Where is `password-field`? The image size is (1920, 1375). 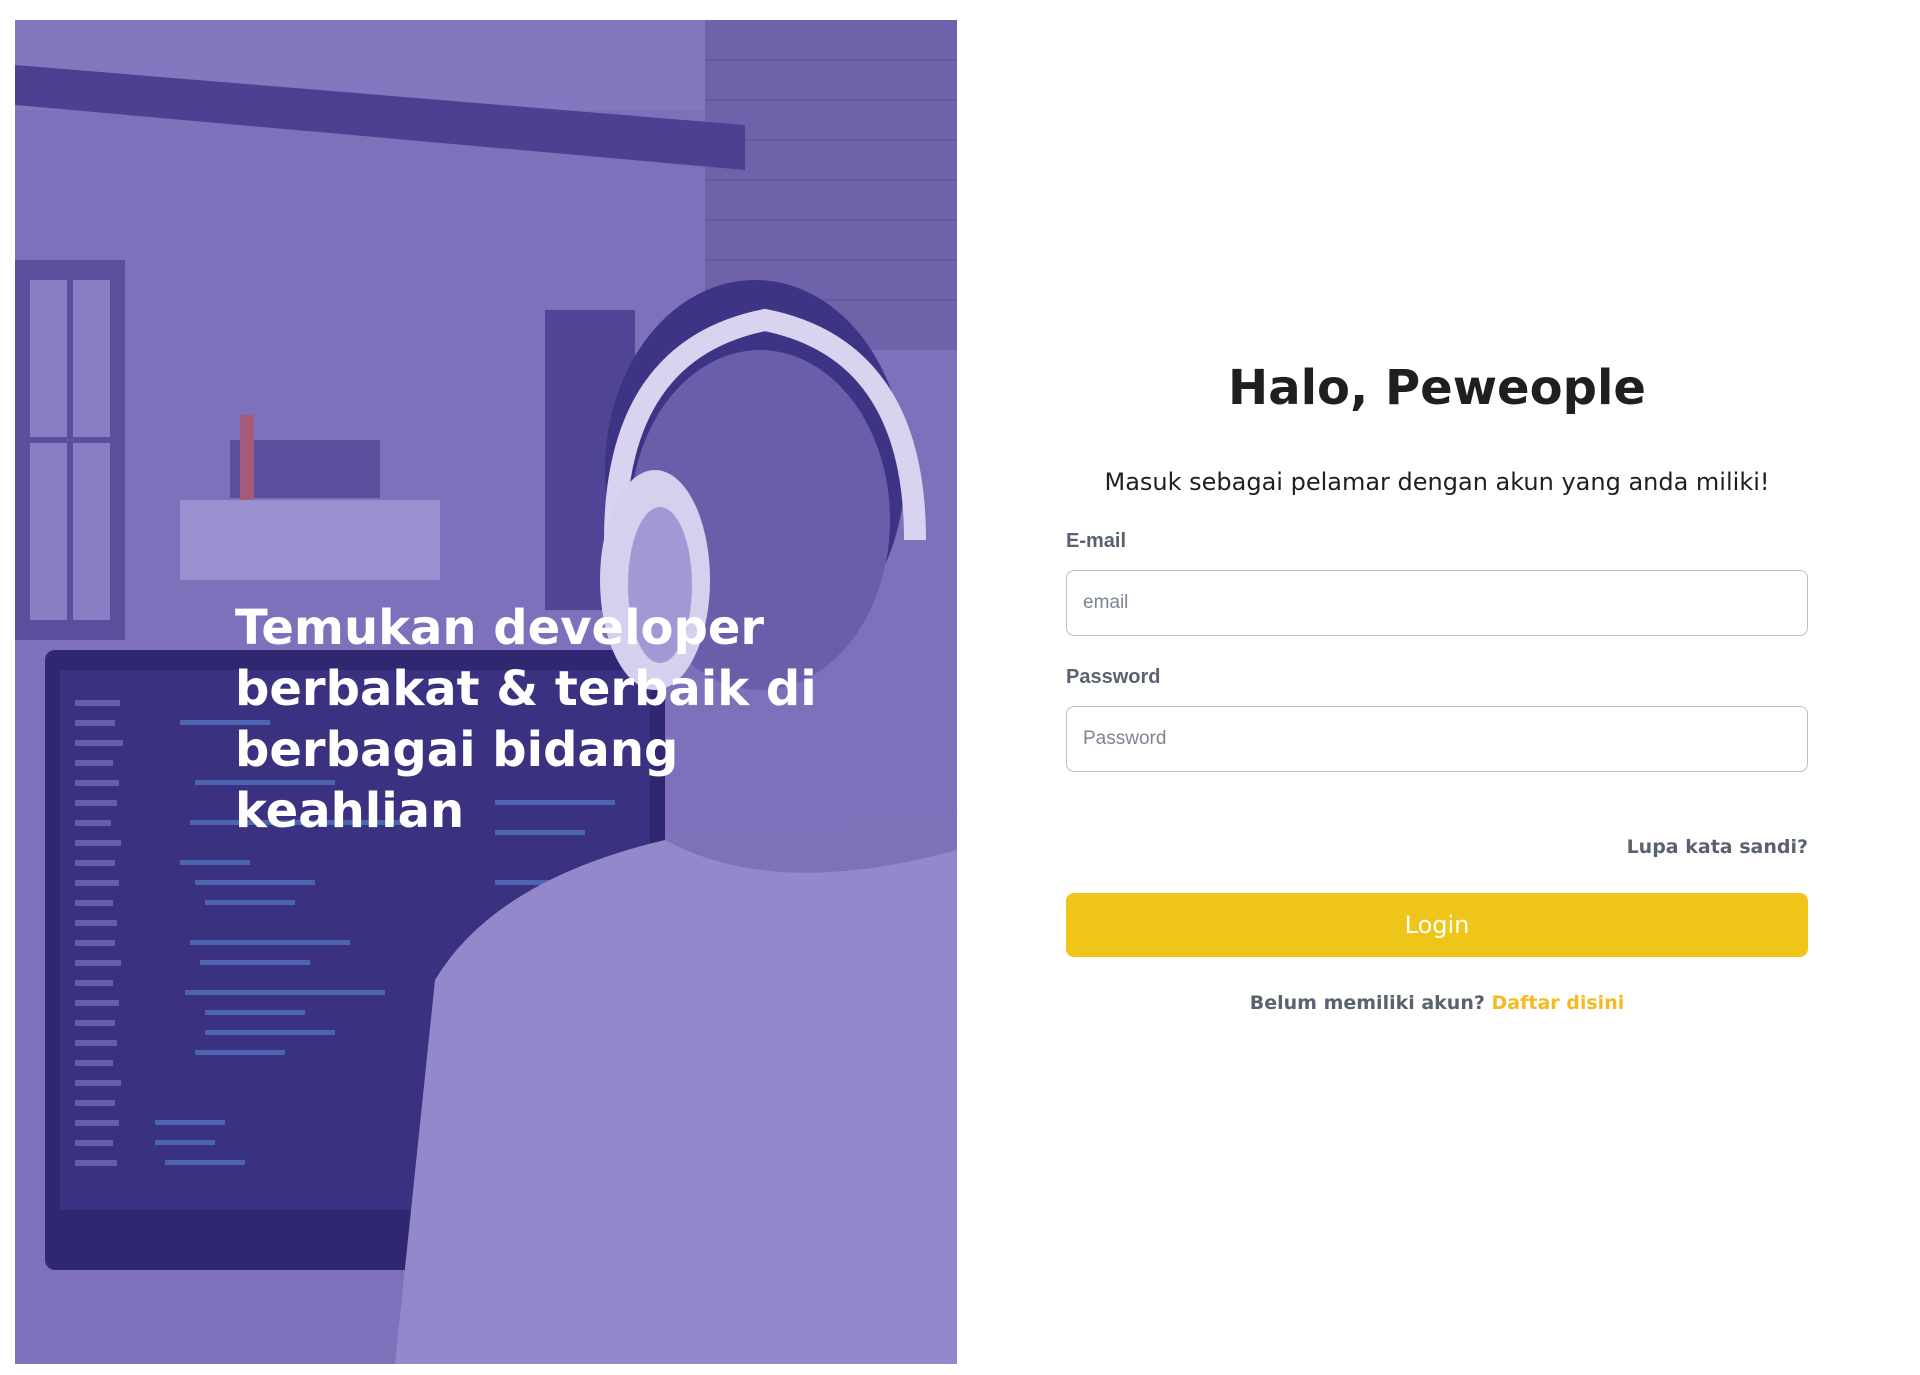
password-field is located at coordinates (1437, 739).